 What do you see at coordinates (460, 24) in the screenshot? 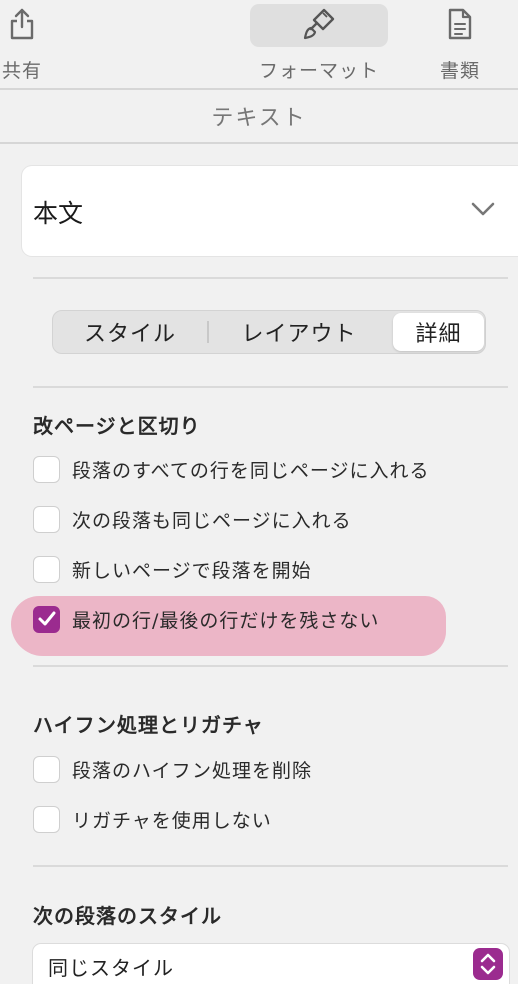
I see `document-icon` at bounding box center [460, 24].